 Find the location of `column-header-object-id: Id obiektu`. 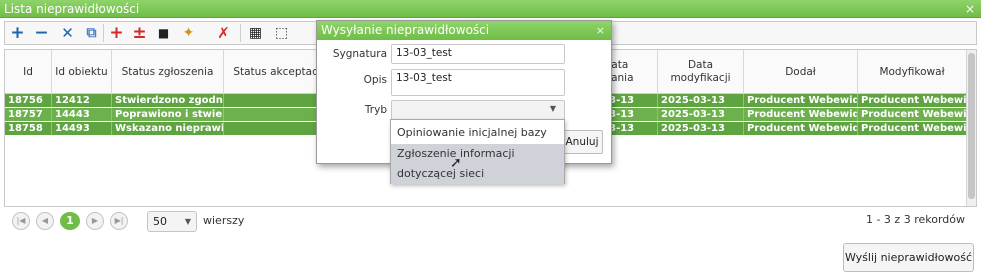

column-header-object-id: Id obiektu is located at coordinates (82, 72).